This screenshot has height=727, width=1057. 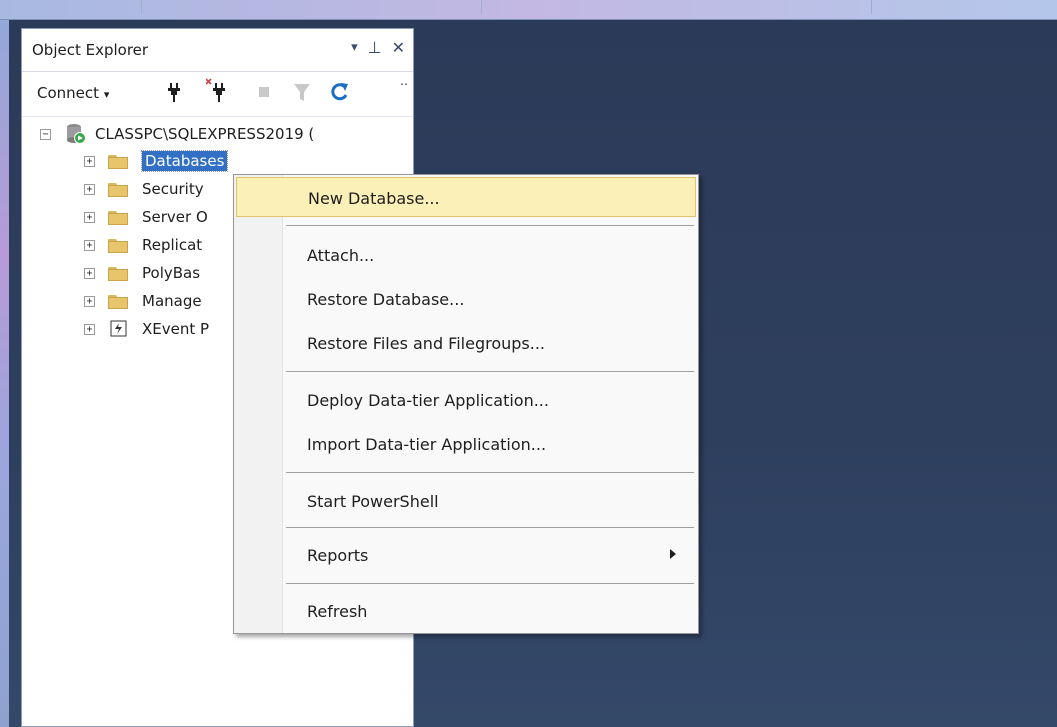 I want to click on desktop-left-edge, so click(x=4, y=363).